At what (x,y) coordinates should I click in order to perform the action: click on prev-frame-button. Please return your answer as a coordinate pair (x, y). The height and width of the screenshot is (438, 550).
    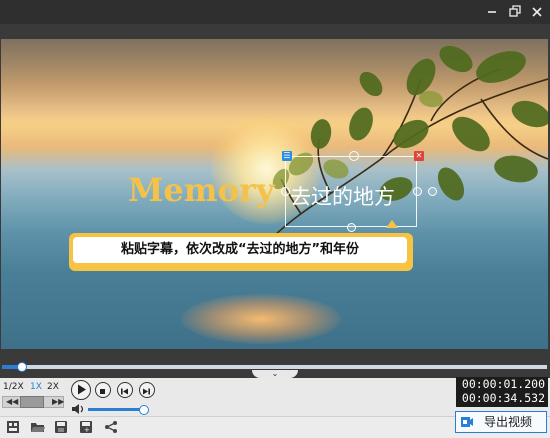
    Looking at the image, I should click on (125, 390).